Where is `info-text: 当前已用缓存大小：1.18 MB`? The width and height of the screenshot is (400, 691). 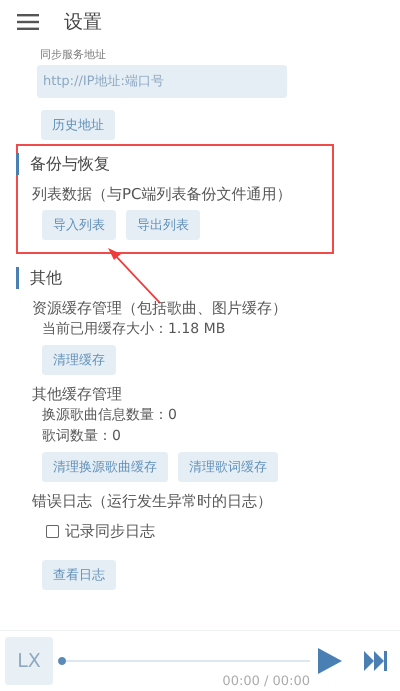 info-text: 当前已用缓存大小：1.18 MB is located at coordinates (134, 329).